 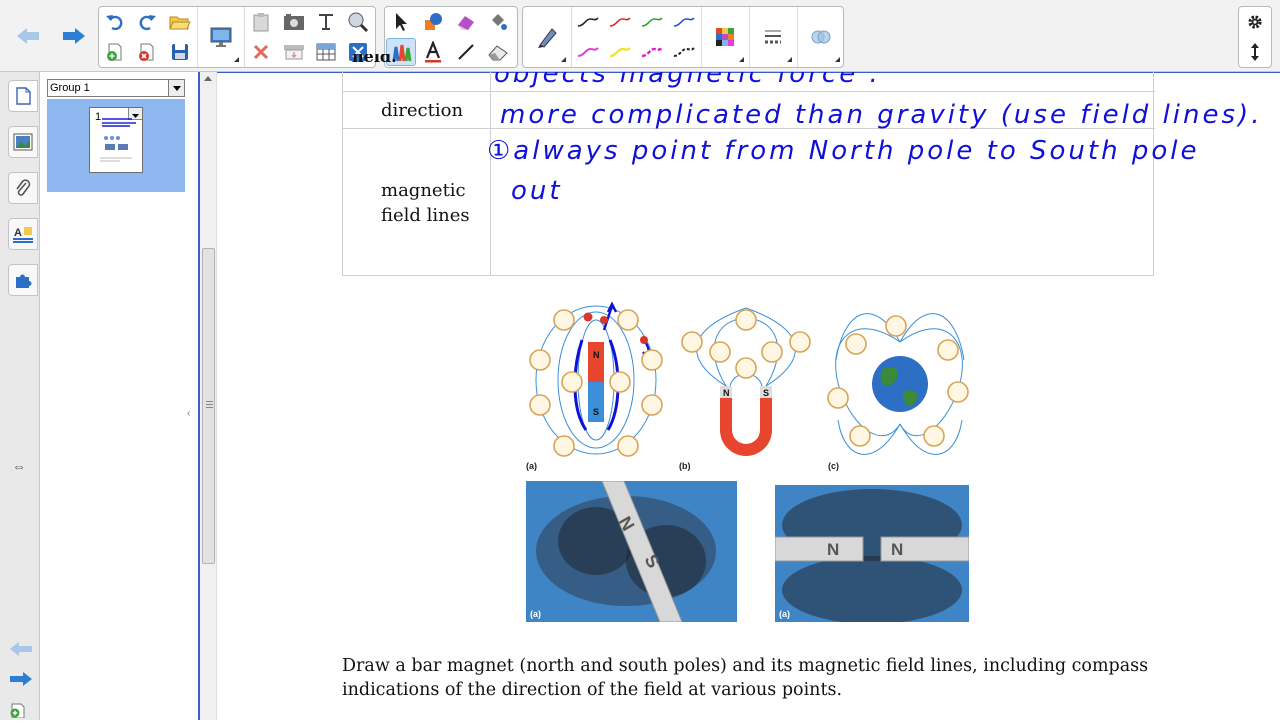 I want to click on addons-tab, so click(x=23, y=280).